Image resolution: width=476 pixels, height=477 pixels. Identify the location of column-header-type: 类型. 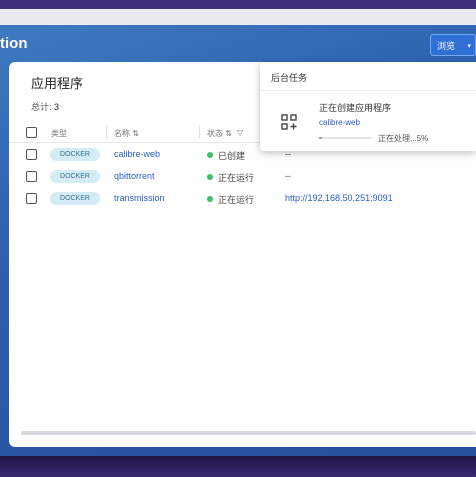
(59, 133).